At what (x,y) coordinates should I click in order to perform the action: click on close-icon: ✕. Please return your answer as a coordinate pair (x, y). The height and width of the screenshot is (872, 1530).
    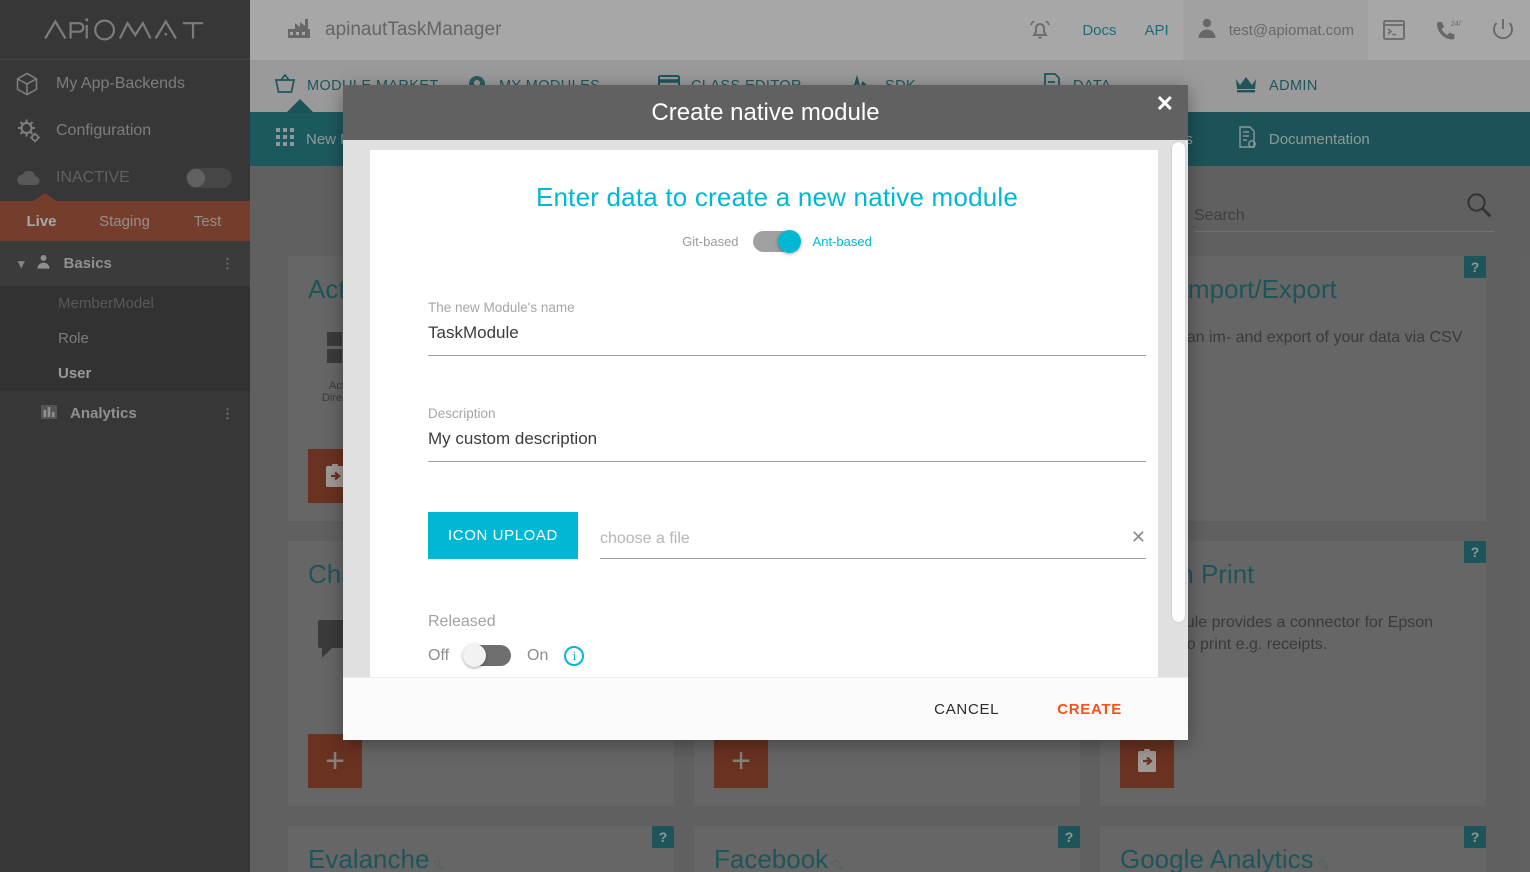
    Looking at the image, I should click on (1165, 104).